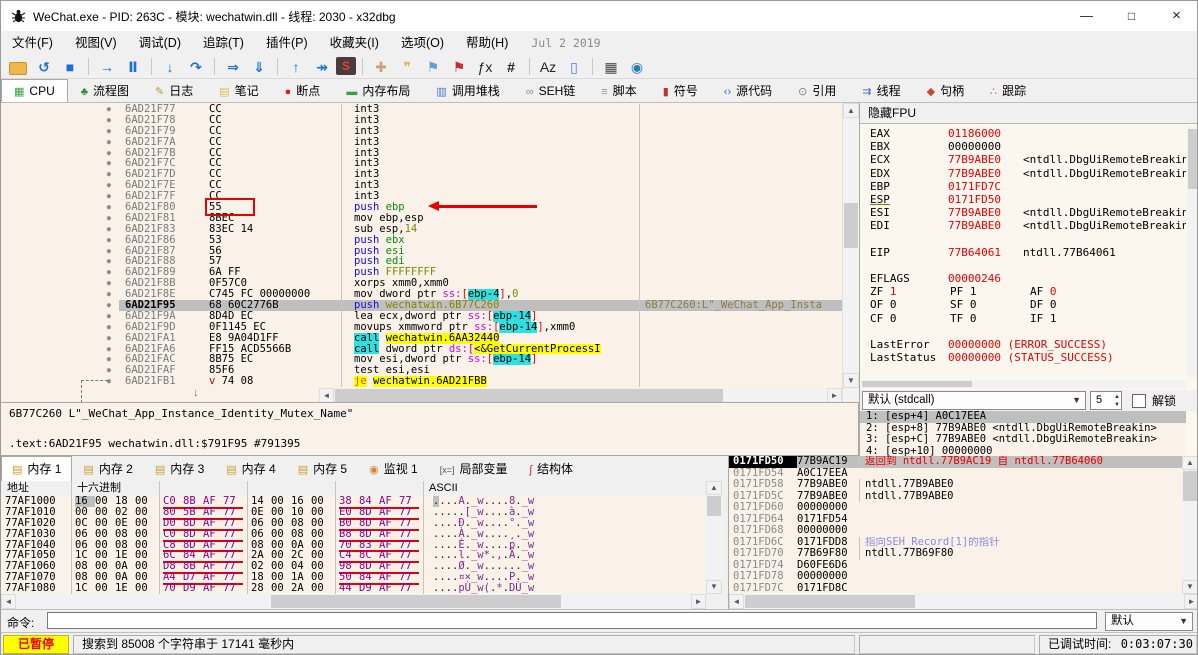 This screenshot has height=655, width=1198. What do you see at coordinates (409, 534) in the screenshot?
I see `byte-cell: 77` at bounding box center [409, 534].